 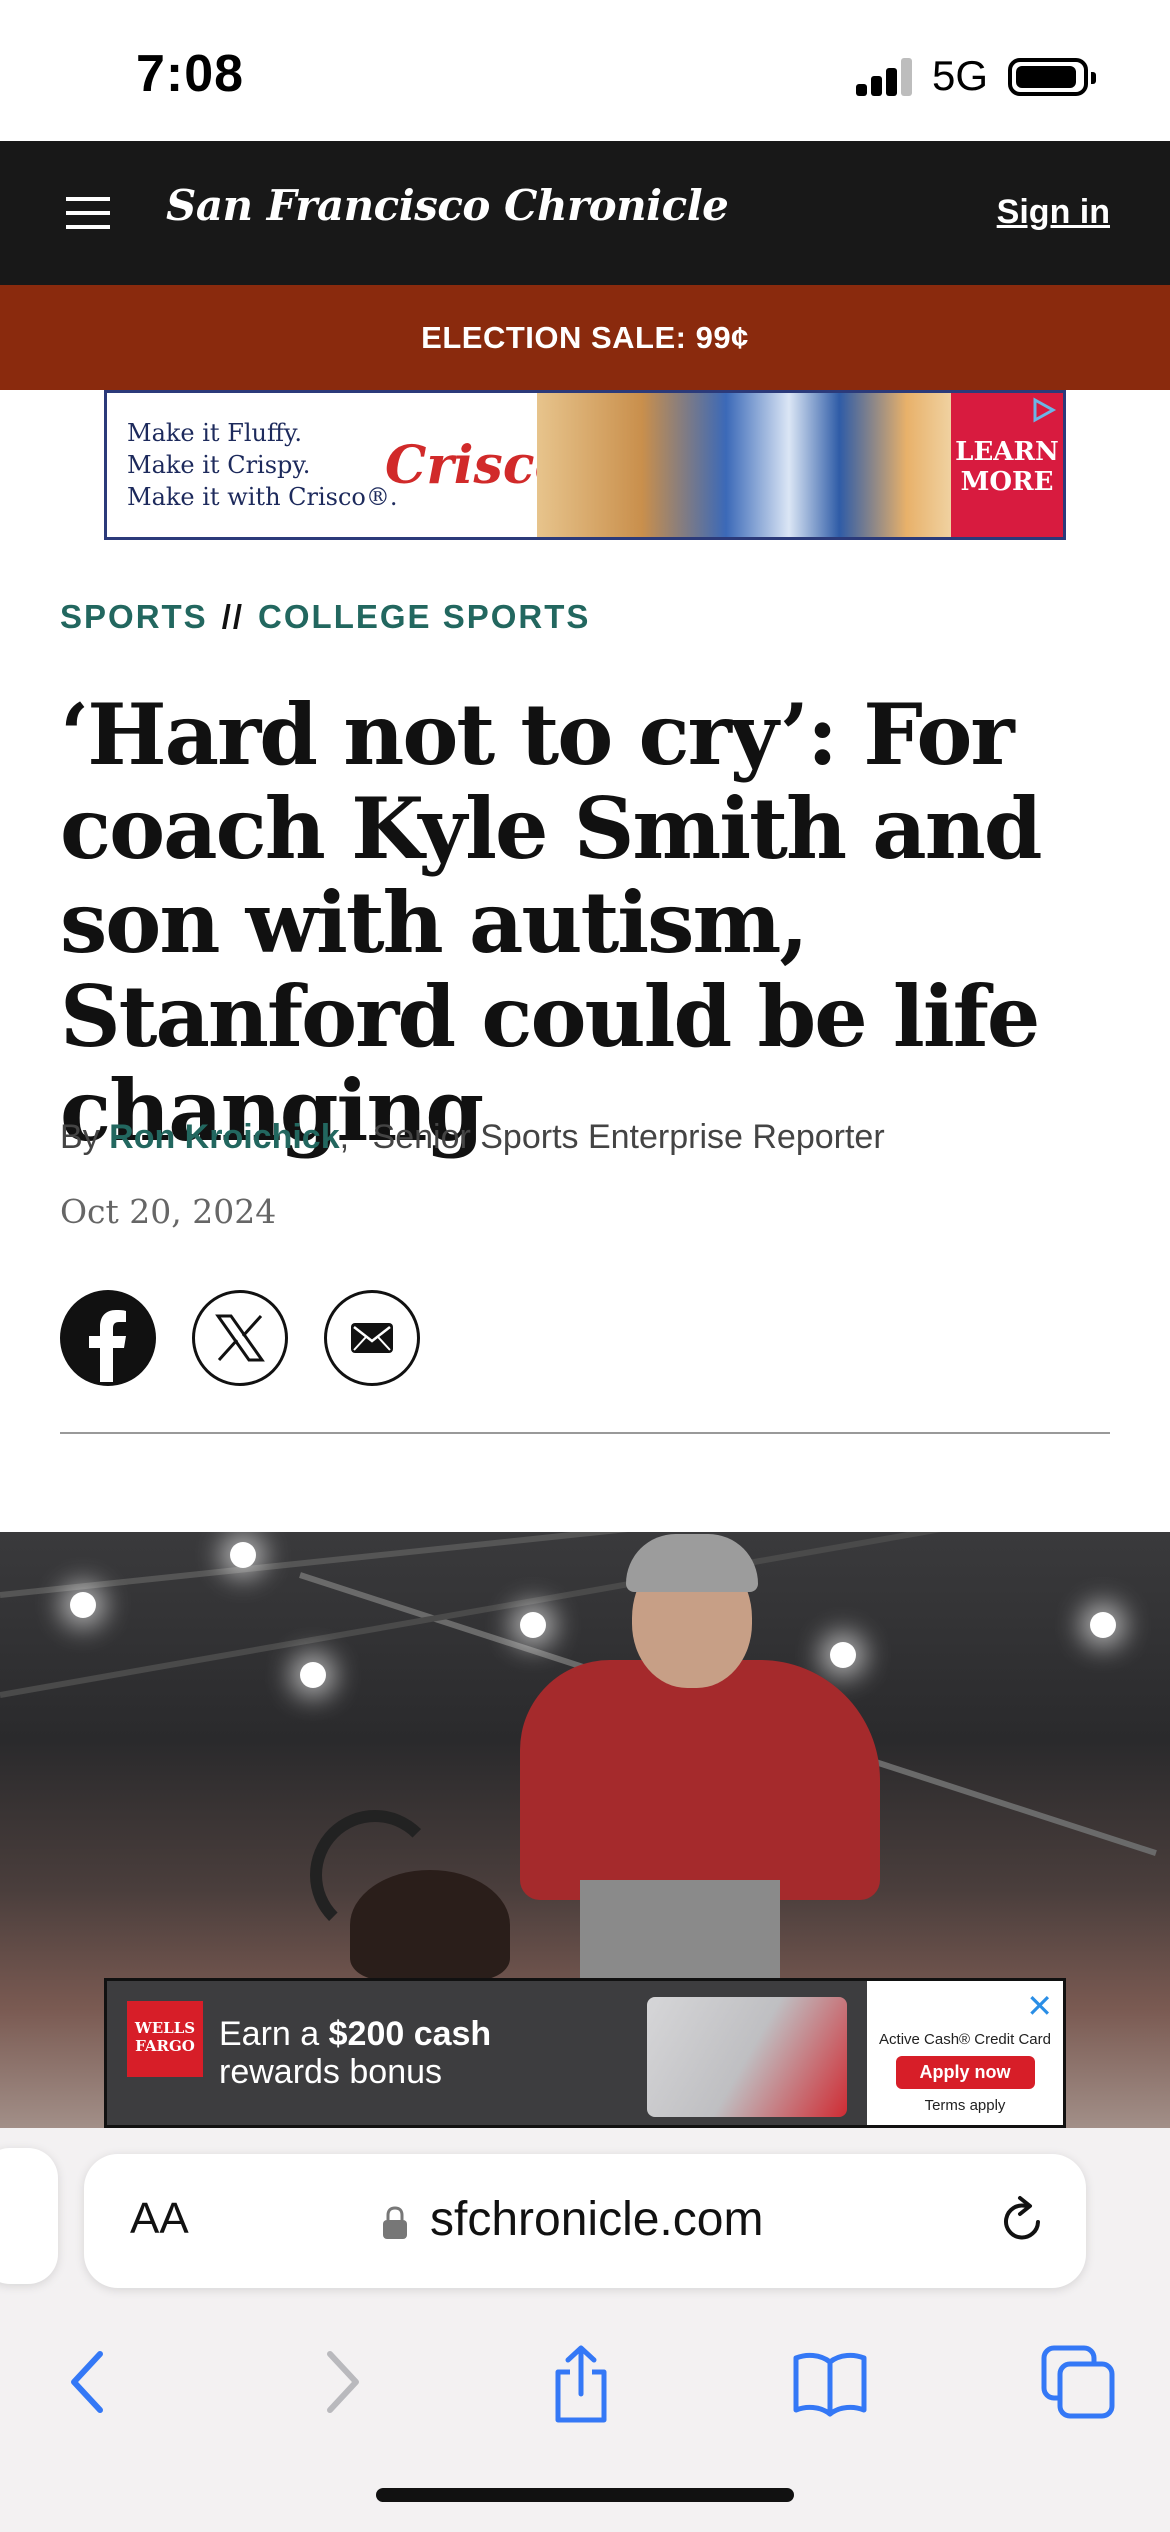 What do you see at coordinates (29, 2216) in the screenshot?
I see `previous-tab-preview` at bounding box center [29, 2216].